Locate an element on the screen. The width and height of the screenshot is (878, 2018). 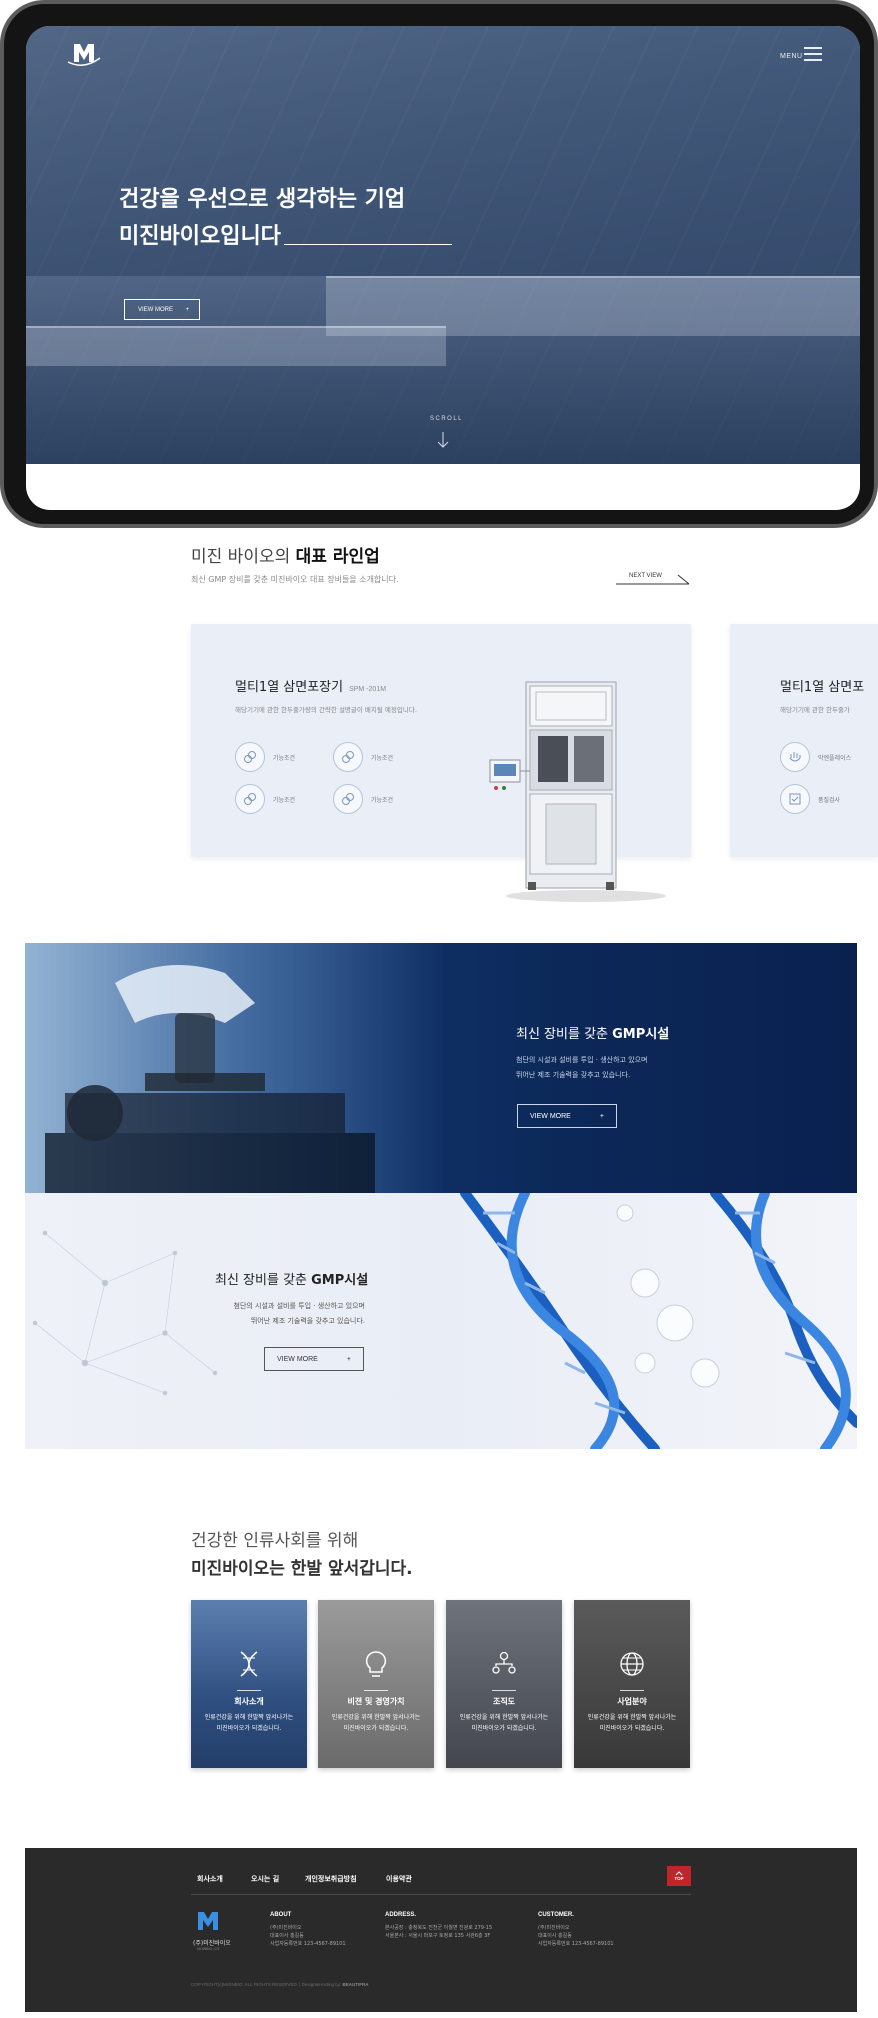
packaging-machine-image is located at coordinates (577, 791).